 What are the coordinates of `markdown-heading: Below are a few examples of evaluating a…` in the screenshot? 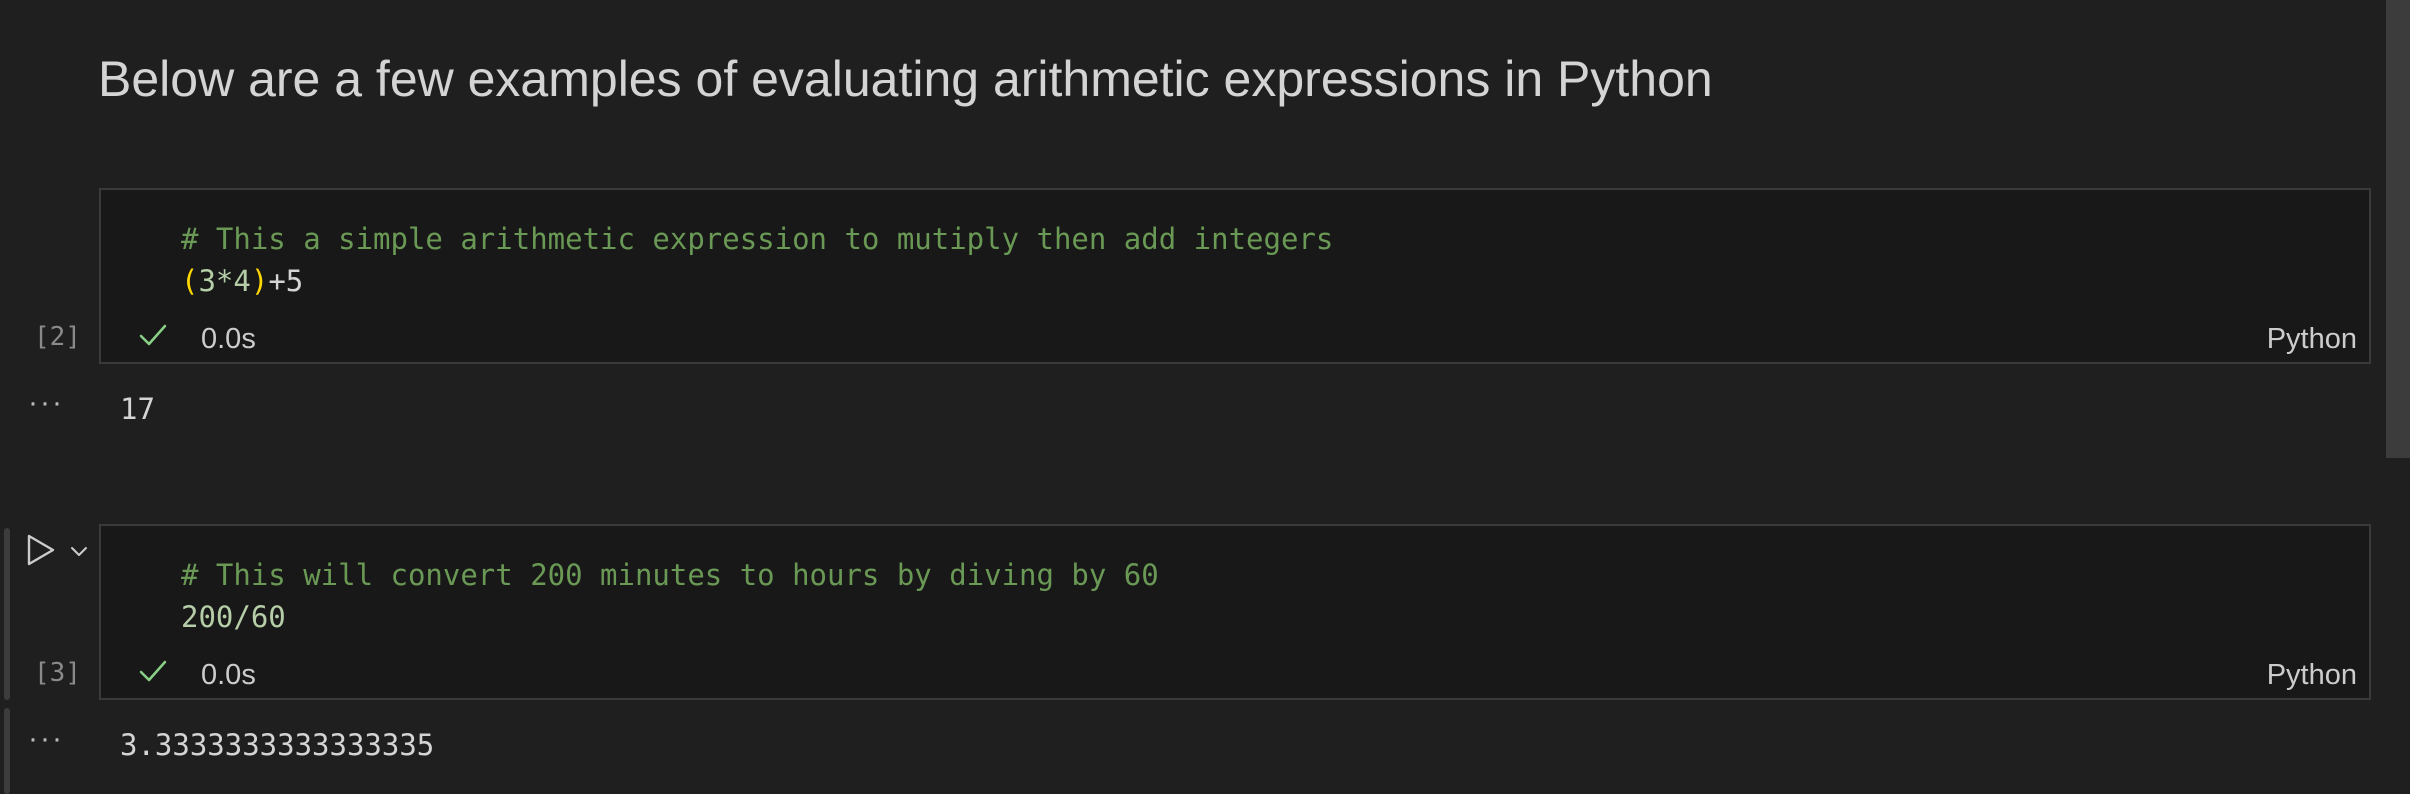 It's located at (905, 79).